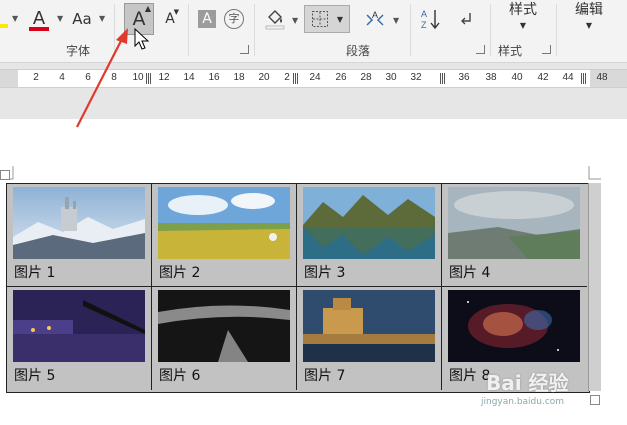  I want to click on svg-text: Z, so click(424, 25).